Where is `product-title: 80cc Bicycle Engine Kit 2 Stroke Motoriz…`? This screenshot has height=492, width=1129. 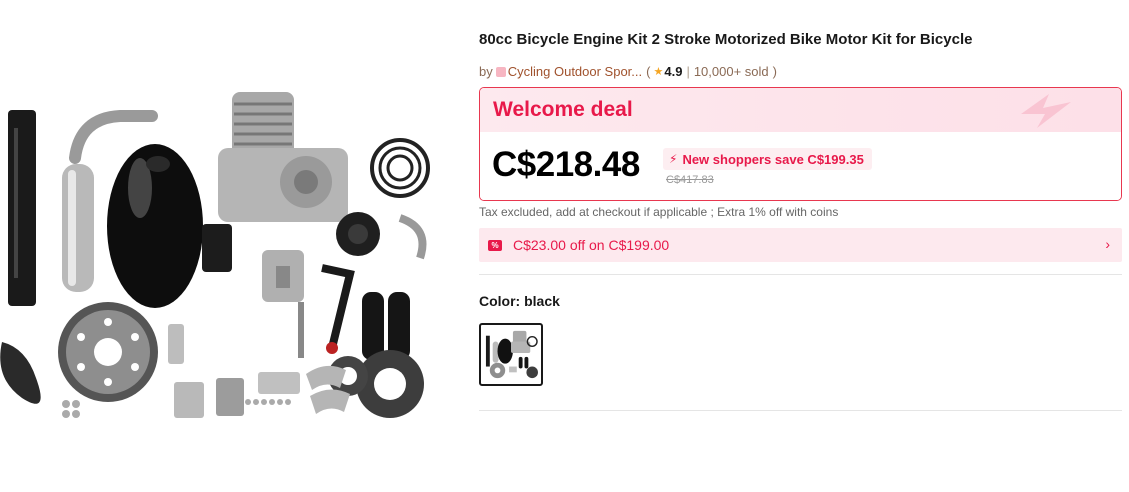 product-title: 80cc Bicycle Engine Kit 2 Stroke Motoriz… is located at coordinates (726, 39).